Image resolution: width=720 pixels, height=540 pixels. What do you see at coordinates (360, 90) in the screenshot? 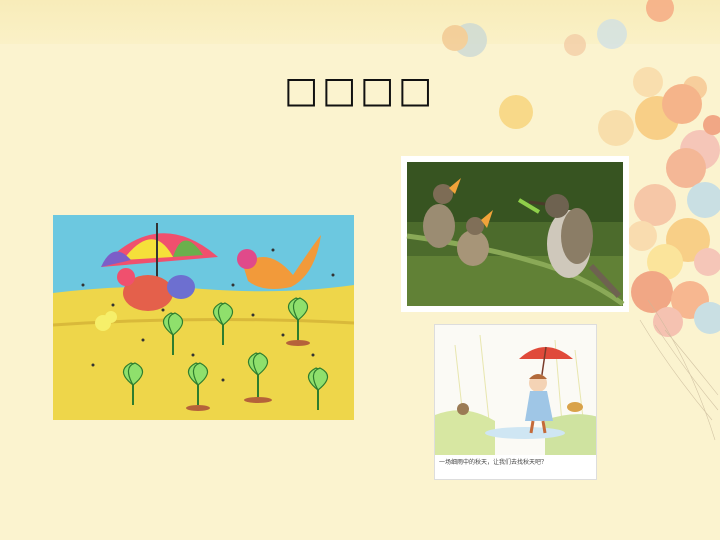
I see `slide-title: □□□□` at bounding box center [360, 90].